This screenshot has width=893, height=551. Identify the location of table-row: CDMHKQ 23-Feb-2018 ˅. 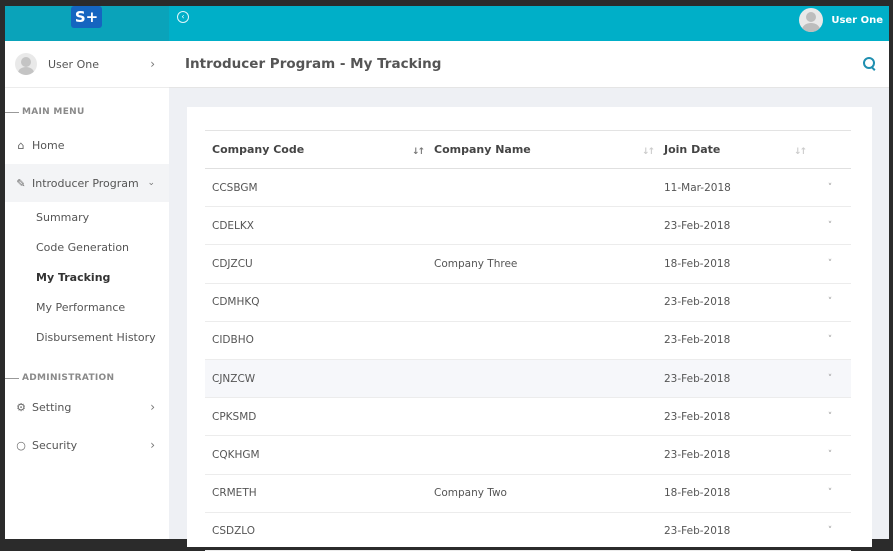
(528, 302).